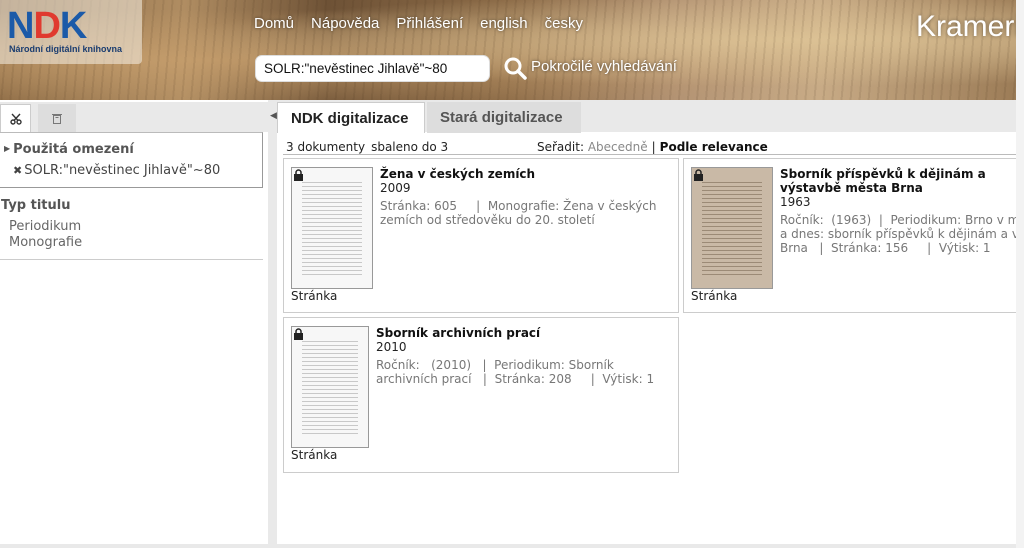 This screenshot has width=1024, height=548. Describe the element at coordinates (795, 202) in the screenshot. I see `result-year: 1963` at that location.